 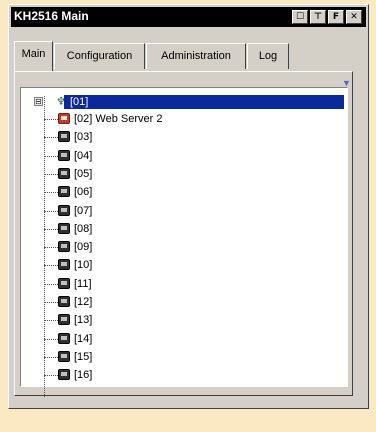 I want to click on tree-item-port: [15], so click(x=189, y=357).